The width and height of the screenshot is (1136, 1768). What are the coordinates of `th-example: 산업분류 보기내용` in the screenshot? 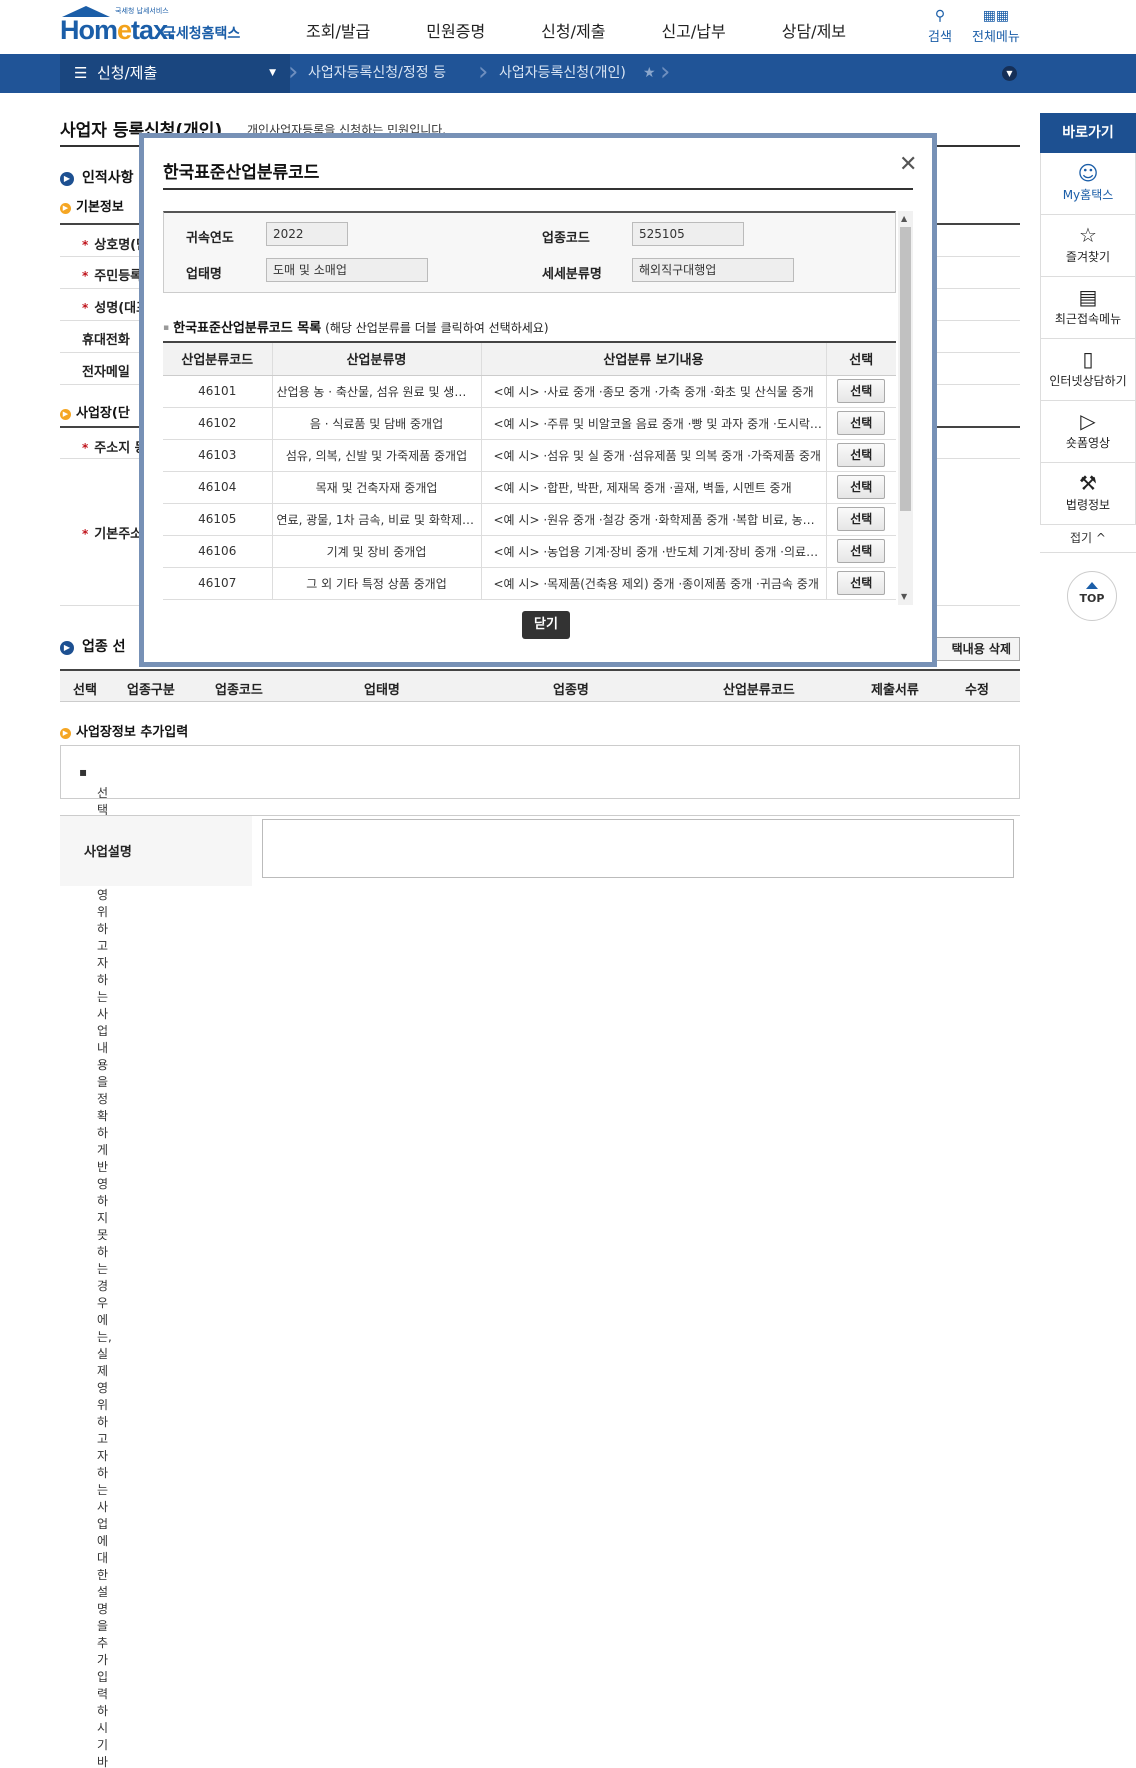 It's located at (654, 358).